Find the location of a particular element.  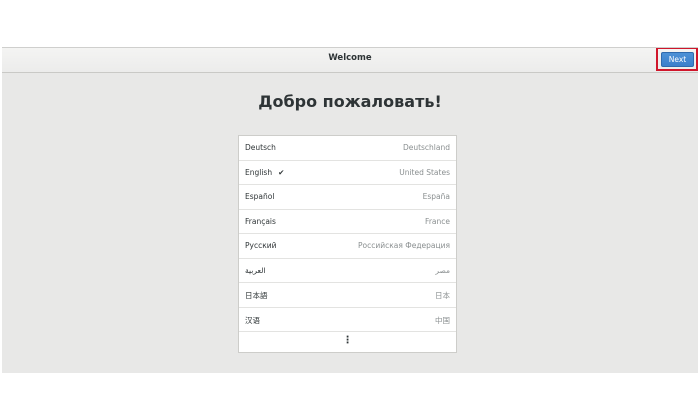

language-name: Español is located at coordinates (260, 196).